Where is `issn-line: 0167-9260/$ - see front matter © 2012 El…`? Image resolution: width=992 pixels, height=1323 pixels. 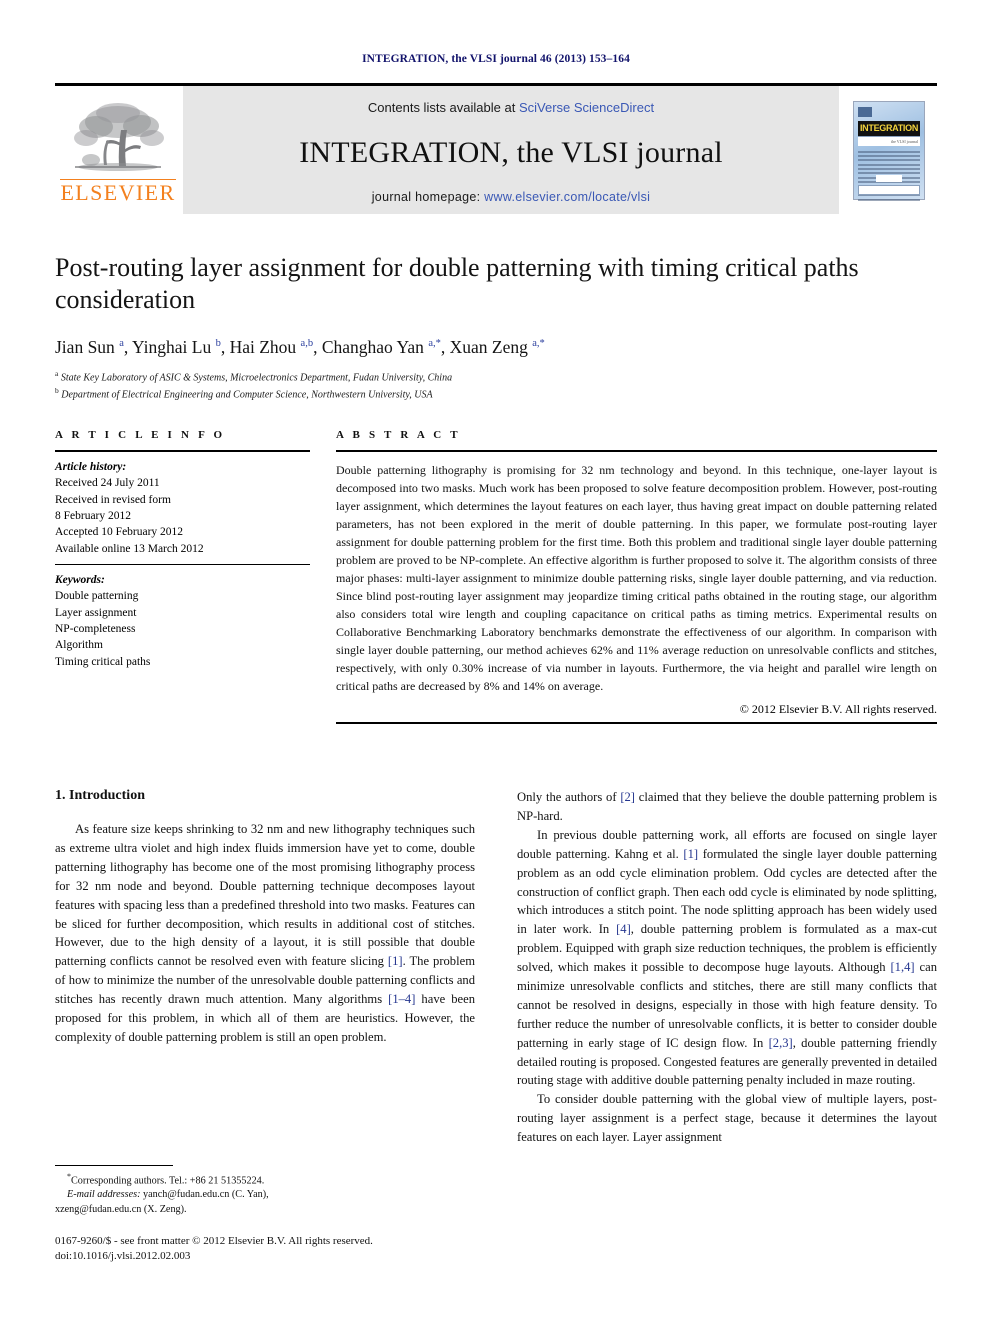 issn-line: 0167-9260/$ - see front matter © 2012 El… is located at coordinates (214, 1240).